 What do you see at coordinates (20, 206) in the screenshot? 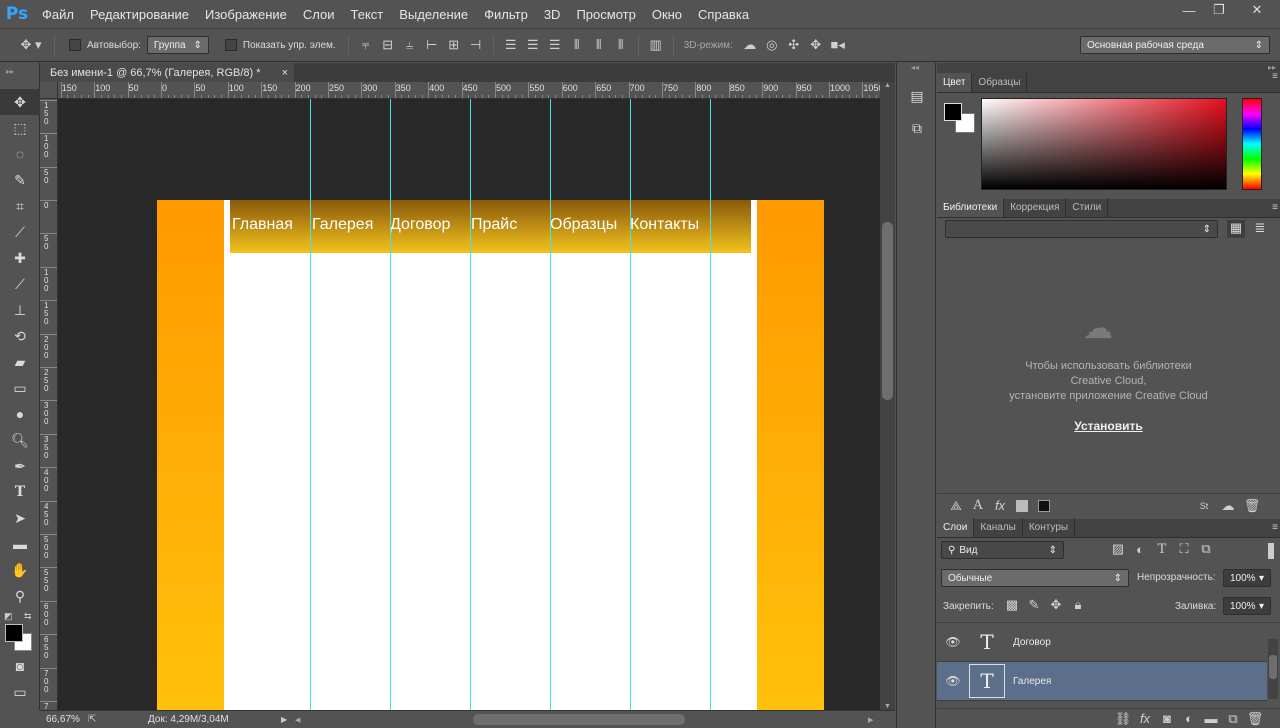
I see `crop-tool-icon: ⌗` at bounding box center [20, 206].